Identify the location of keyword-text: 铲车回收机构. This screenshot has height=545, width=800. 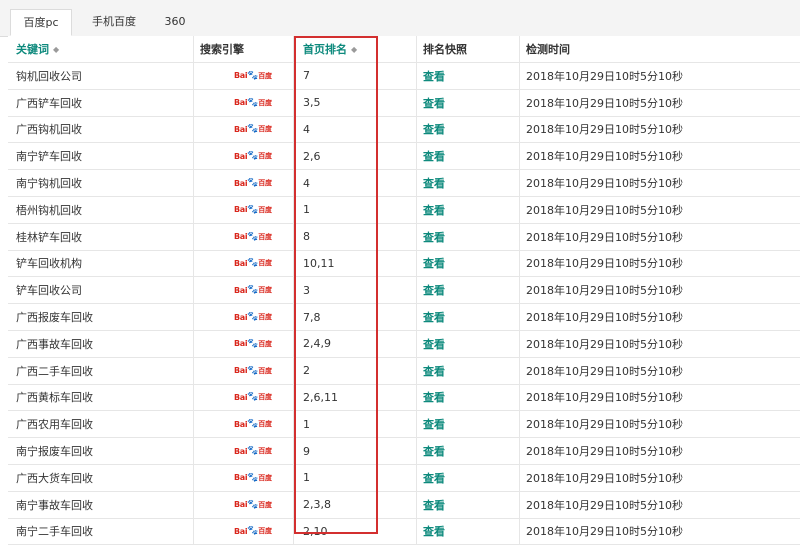
(49, 264).